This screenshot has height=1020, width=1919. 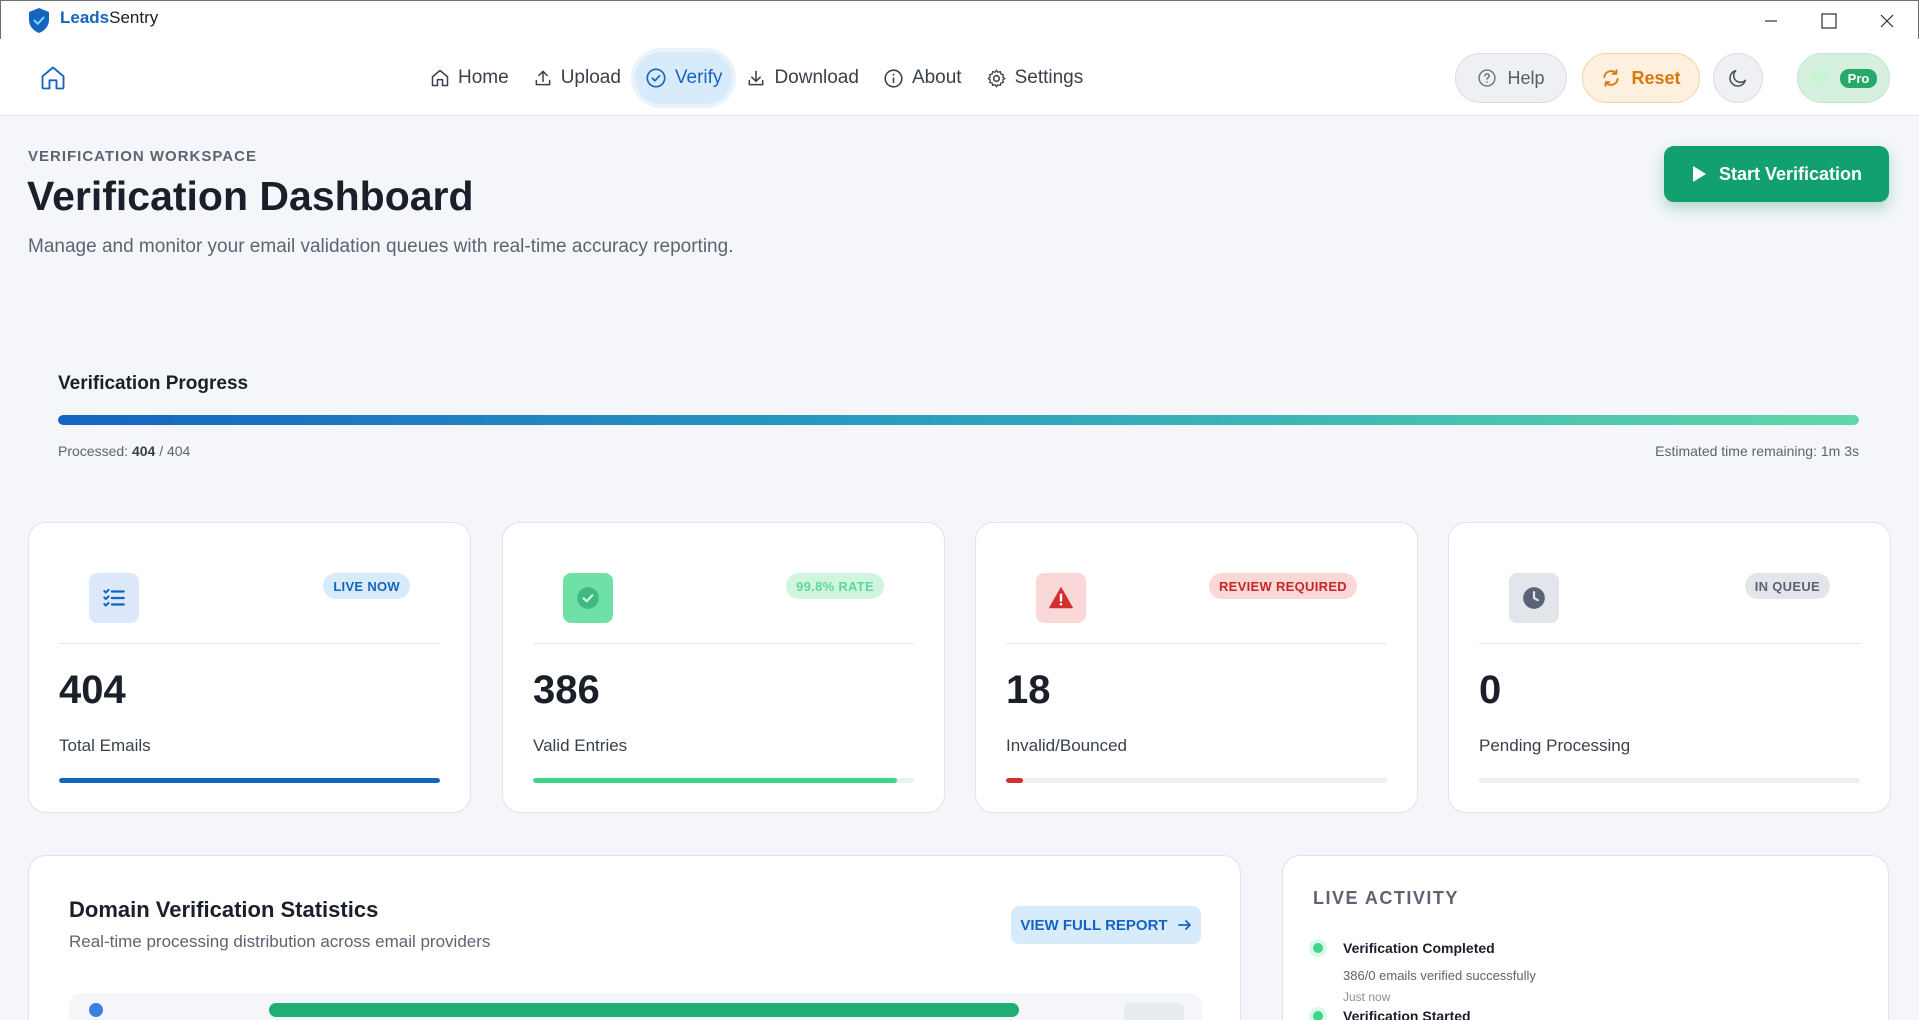 What do you see at coordinates (1526, 77) in the screenshot?
I see `help-label: Help` at bounding box center [1526, 77].